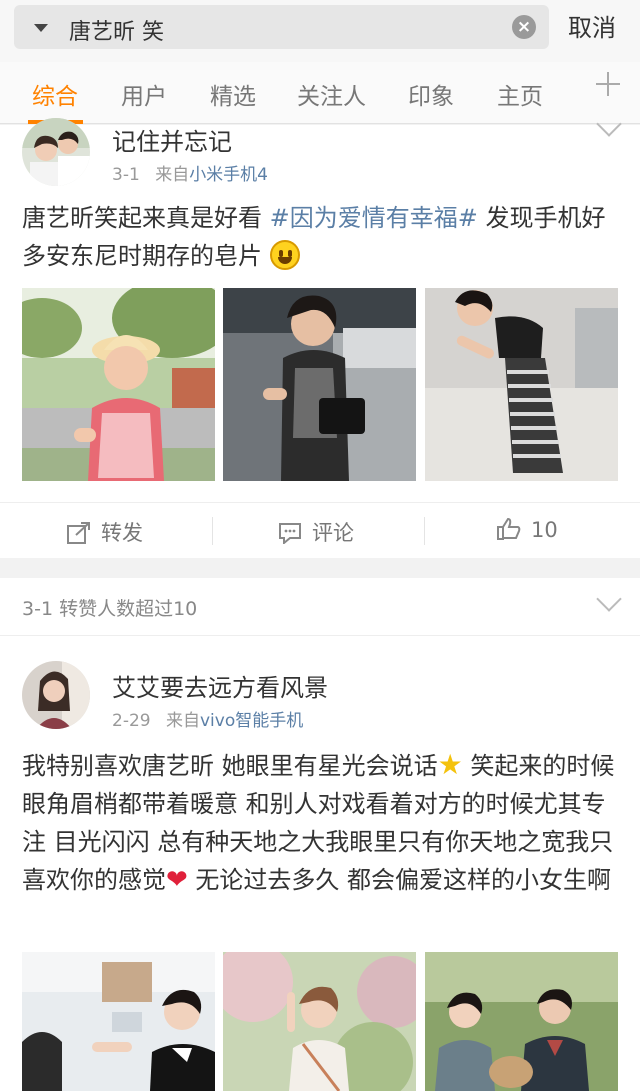 This screenshot has width=640, height=1091. Describe the element at coordinates (520, 94) in the screenshot. I see `tab-homepage: 主页` at that location.